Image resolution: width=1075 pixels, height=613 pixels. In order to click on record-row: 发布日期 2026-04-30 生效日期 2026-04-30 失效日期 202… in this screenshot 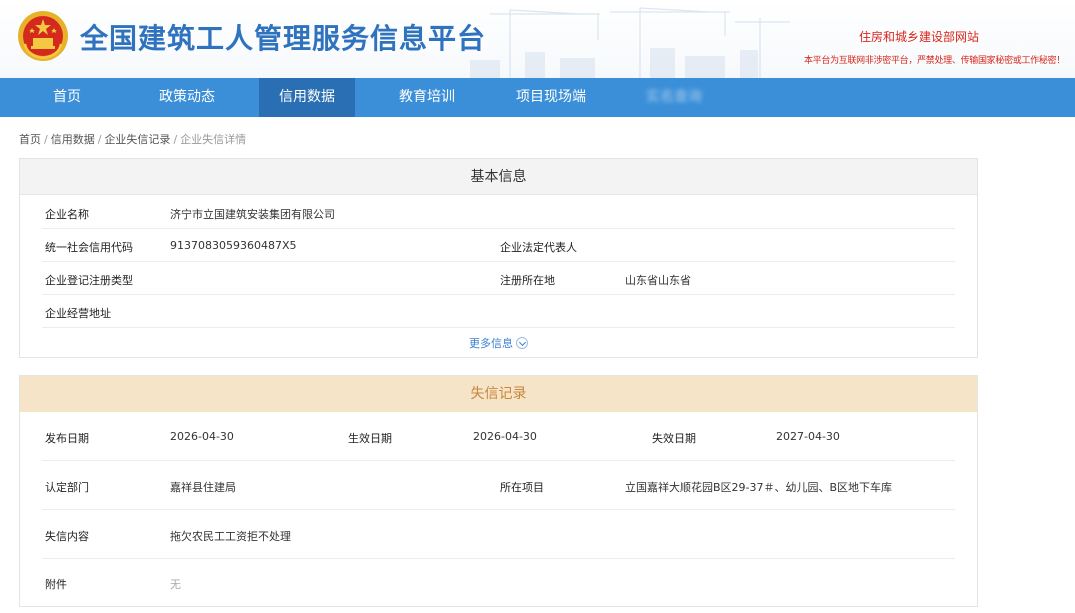, I will do `click(498, 436)`.